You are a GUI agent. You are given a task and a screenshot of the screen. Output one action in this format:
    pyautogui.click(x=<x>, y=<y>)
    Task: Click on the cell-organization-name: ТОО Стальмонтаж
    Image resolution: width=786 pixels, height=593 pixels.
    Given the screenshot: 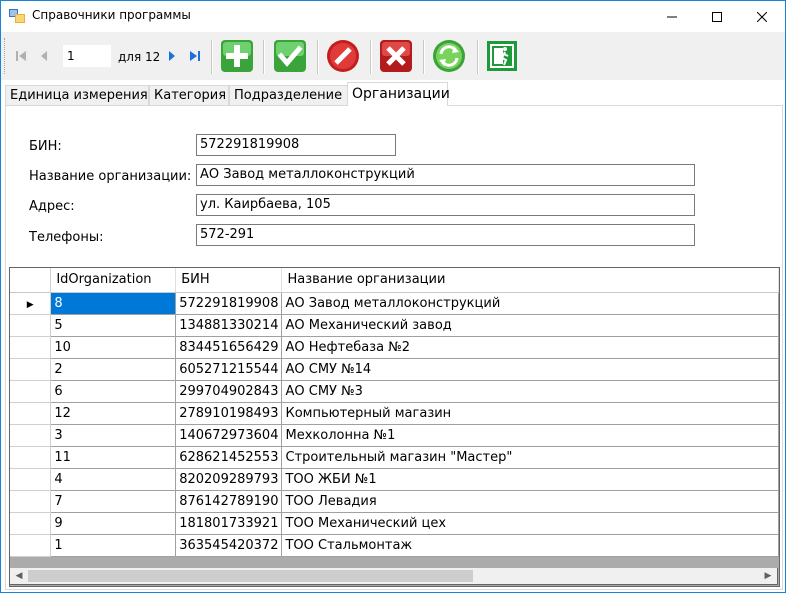 What is the action you would take?
    pyautogui.click(x=530, y=545)
    